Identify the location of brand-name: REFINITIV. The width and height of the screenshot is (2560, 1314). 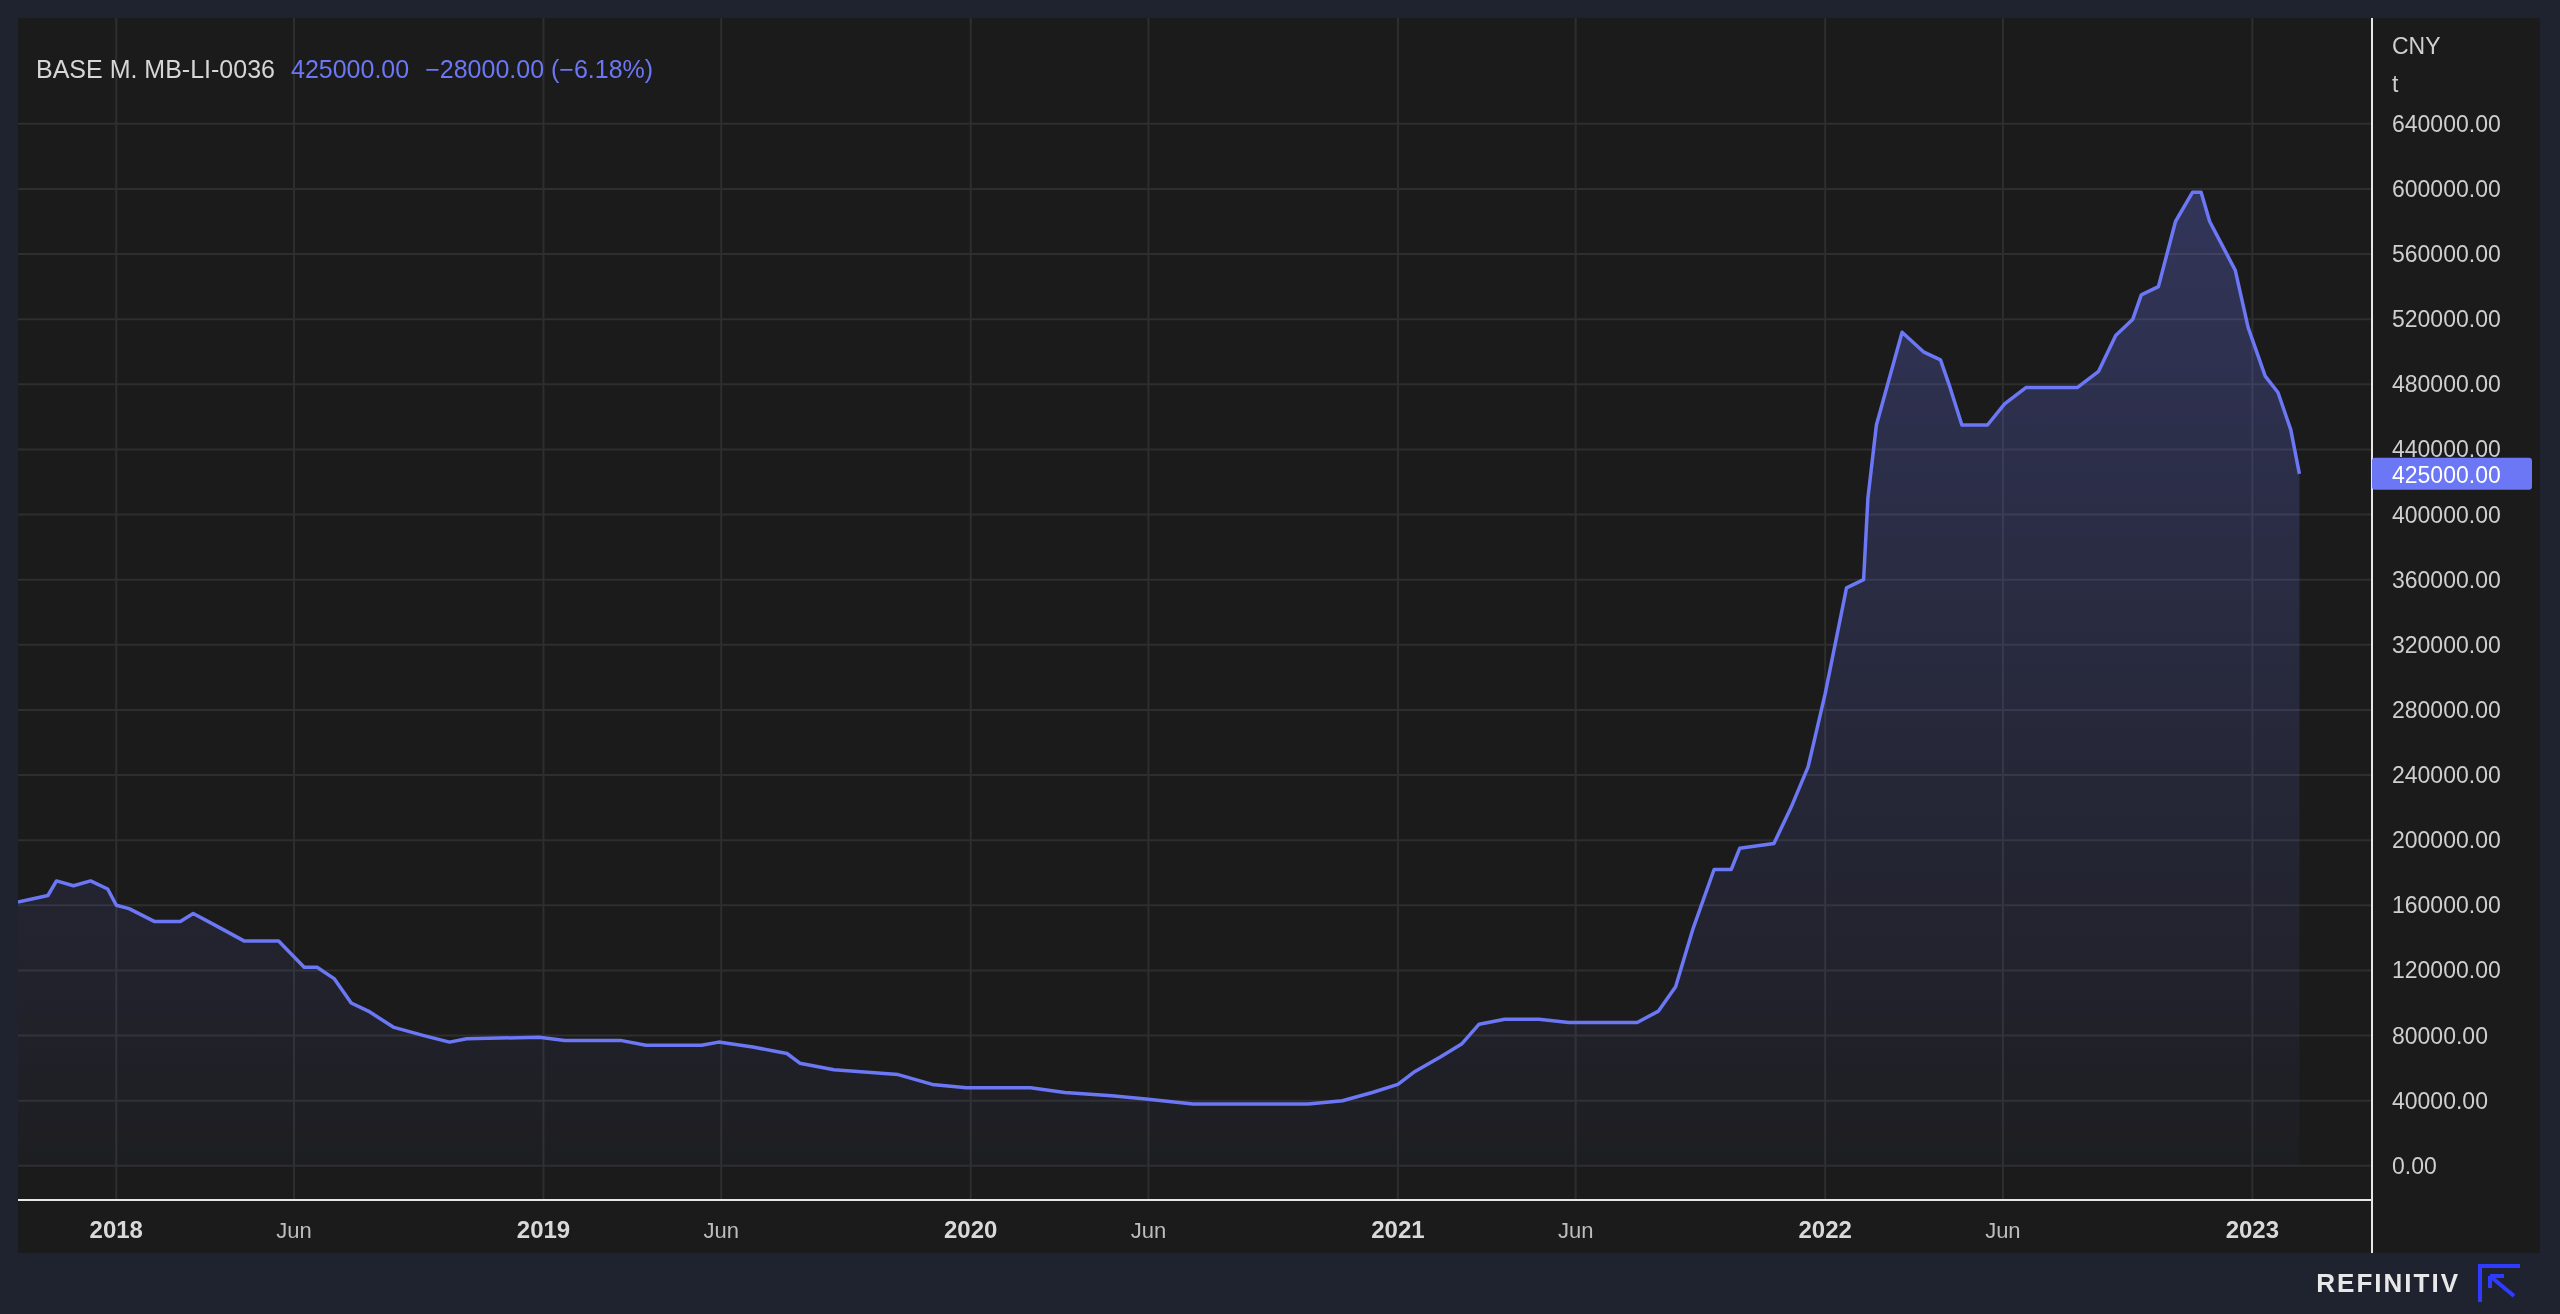
(2388, 1283).